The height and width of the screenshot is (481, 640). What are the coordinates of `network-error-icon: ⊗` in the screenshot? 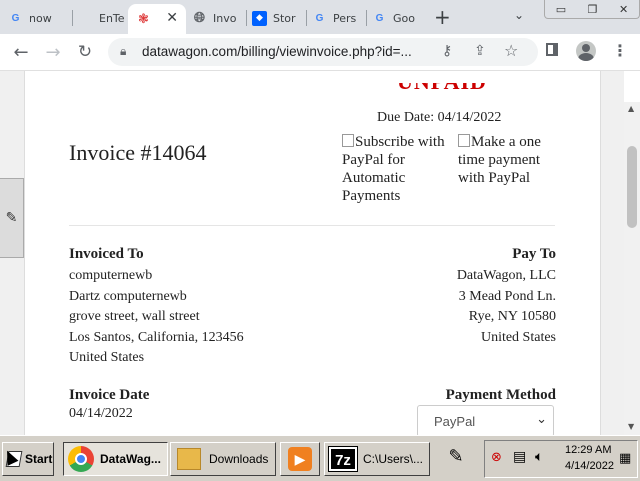 It's located at (496, 457).